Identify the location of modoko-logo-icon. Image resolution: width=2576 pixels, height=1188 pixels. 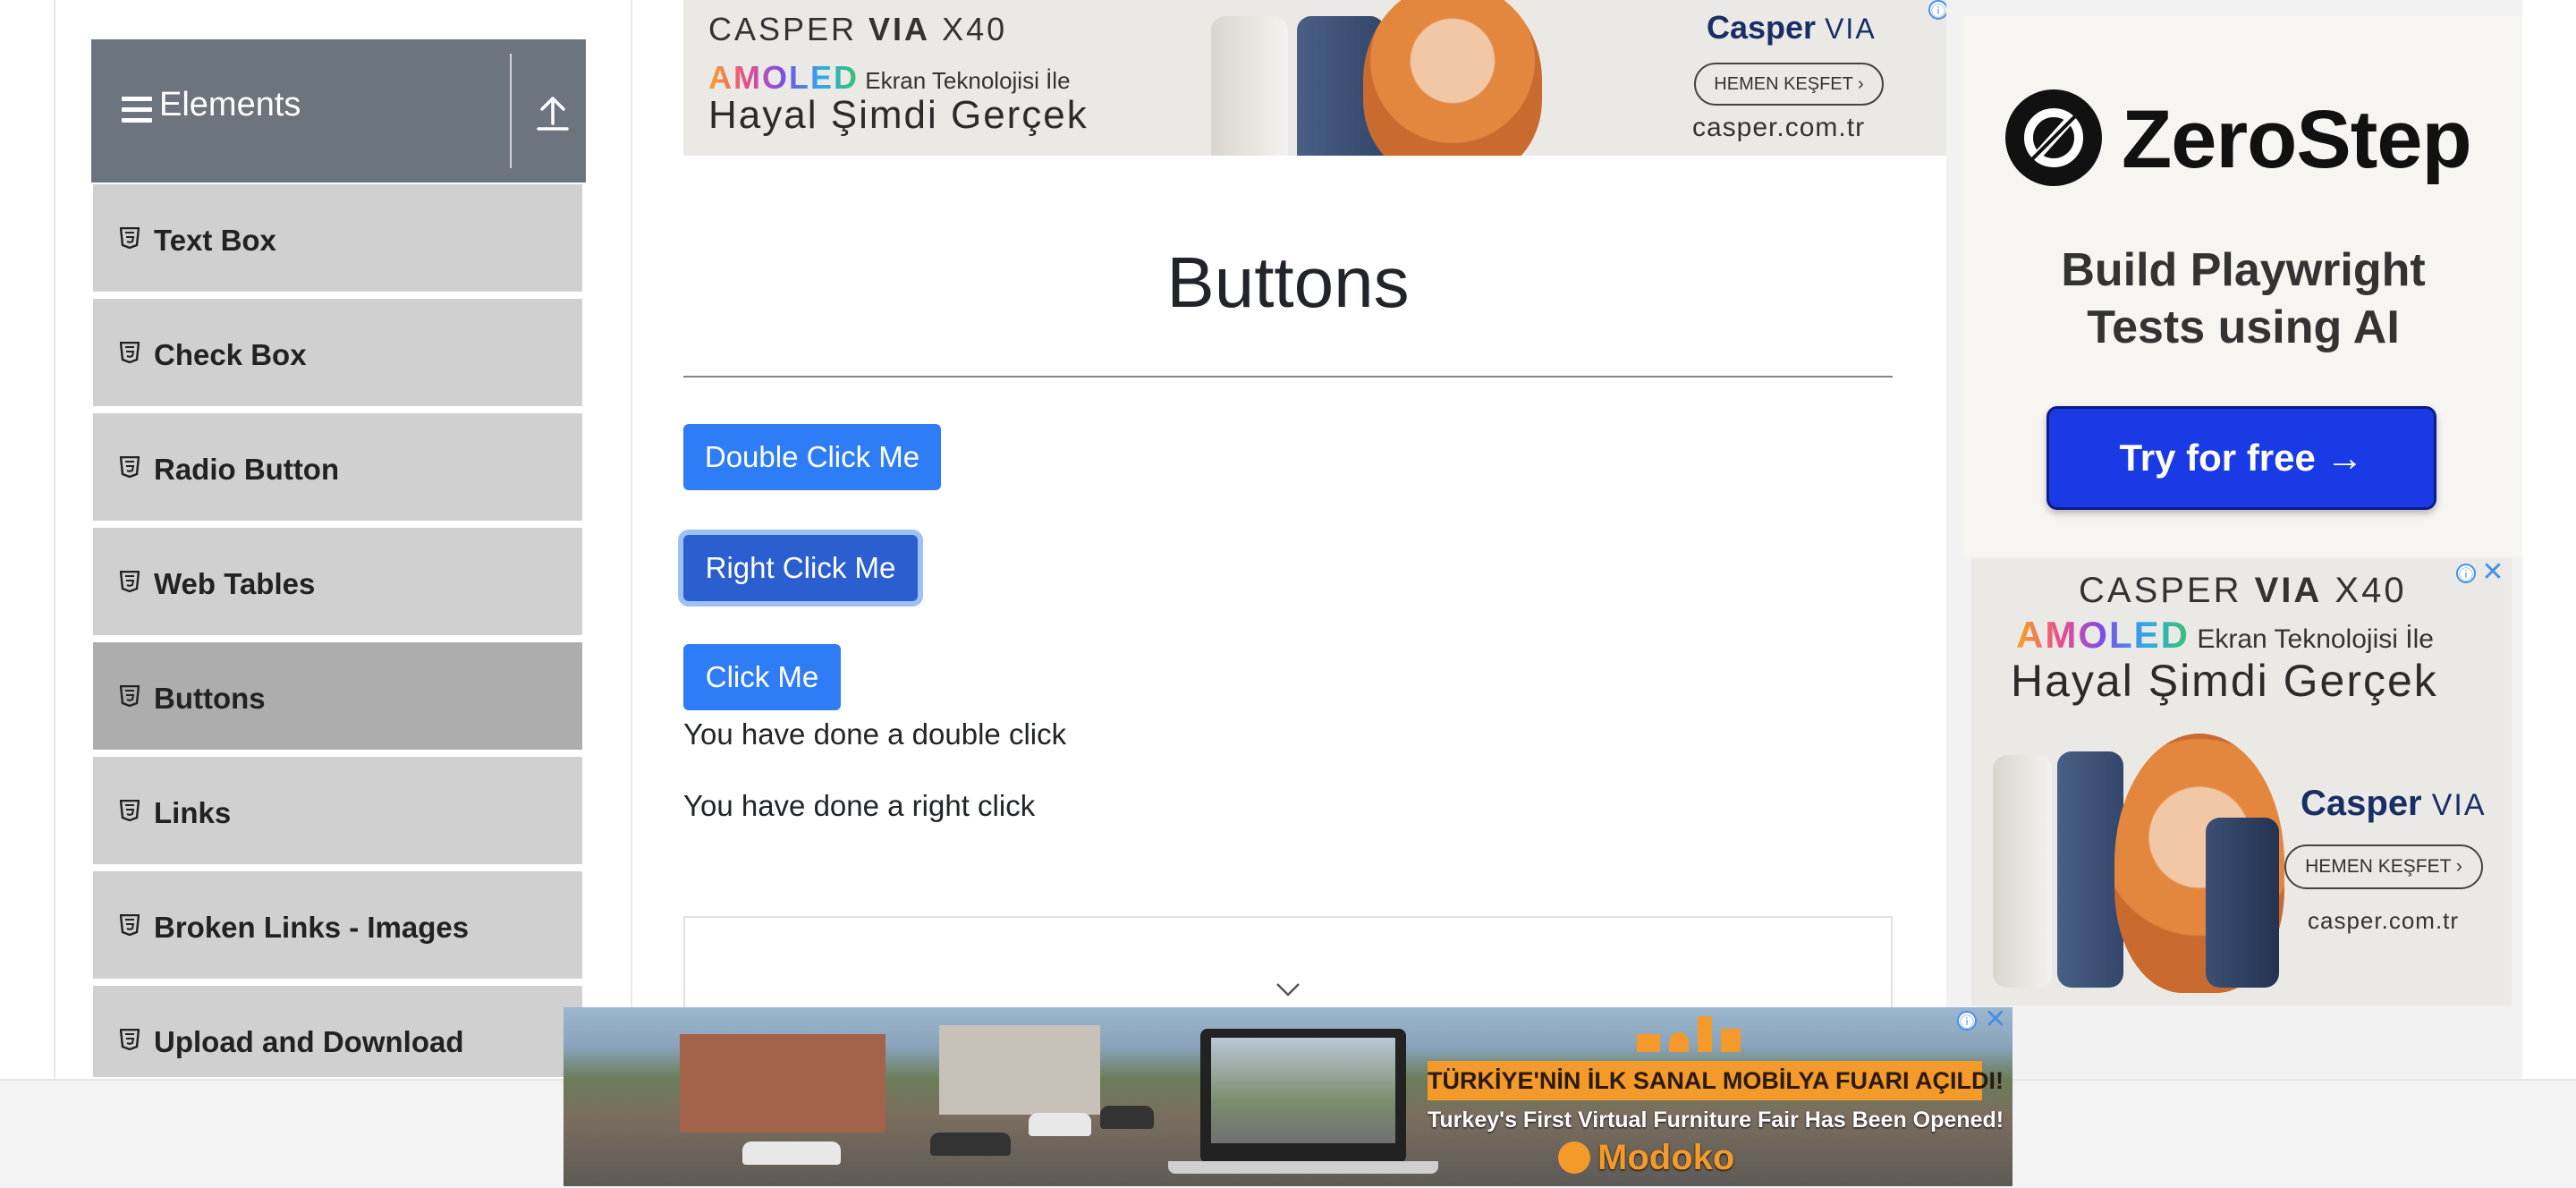
(1574, 1158).